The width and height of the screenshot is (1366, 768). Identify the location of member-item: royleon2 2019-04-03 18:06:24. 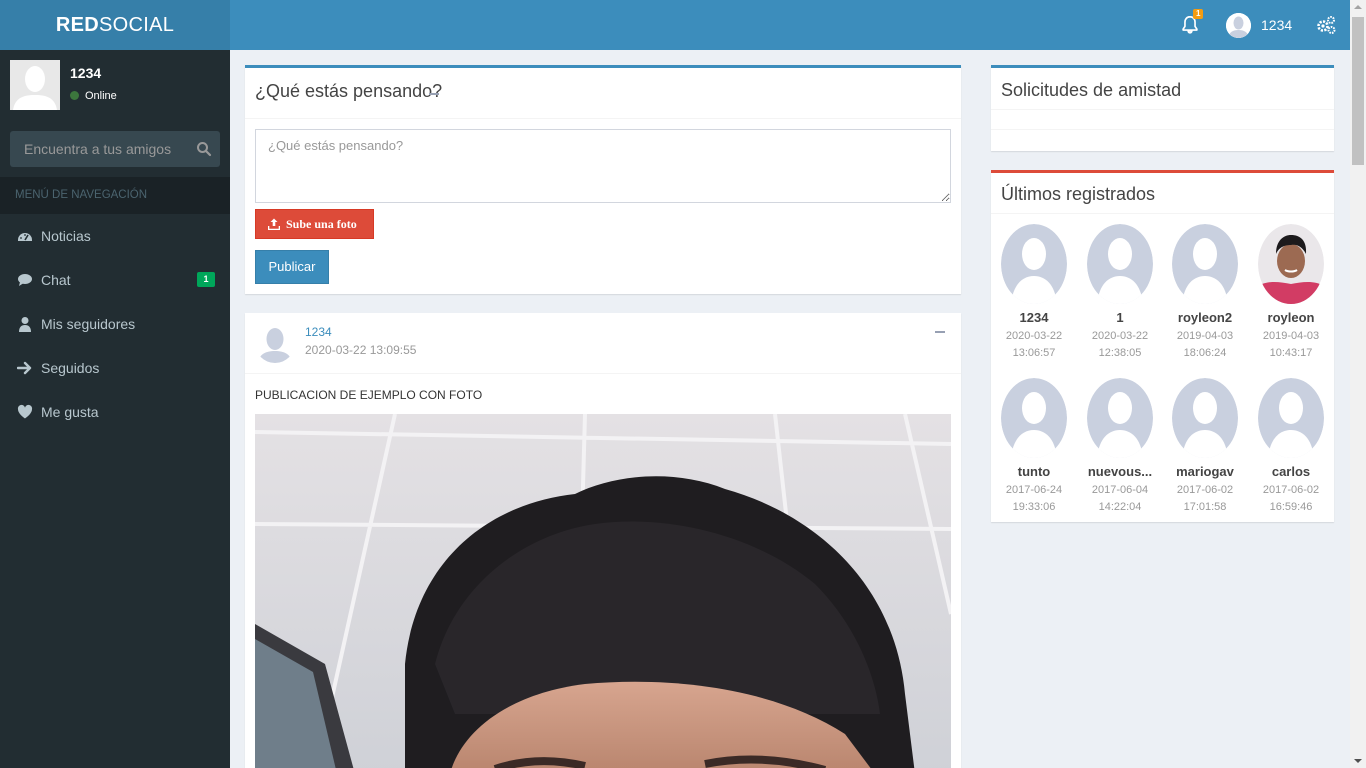
(1205, 293).